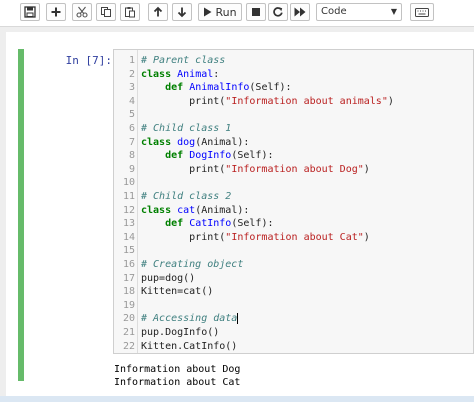  What do you see at coordinates (131, 156) in the screenshot?
I see `line-number: 8` at bounding box center [131, 156].